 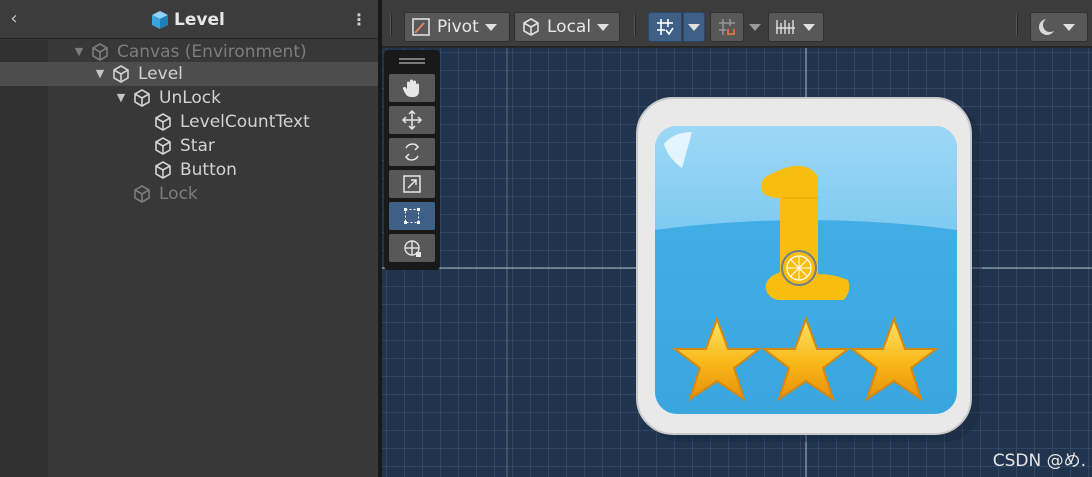 I want to click on tree-item-levelcounttext: LevelCountText, so click(x=189, y=122).